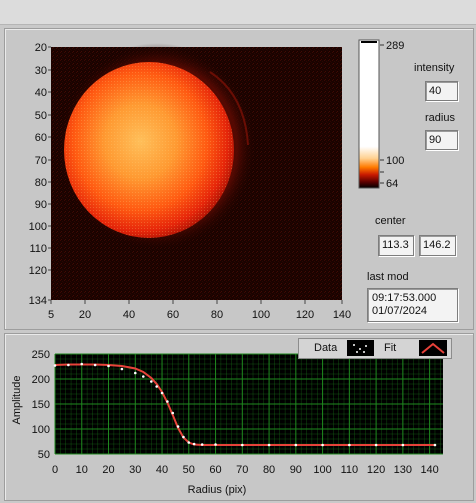 The width and height of the screenshot is (476, 503). I want to click on image-x-tick-label: 100, so click(261, 315).